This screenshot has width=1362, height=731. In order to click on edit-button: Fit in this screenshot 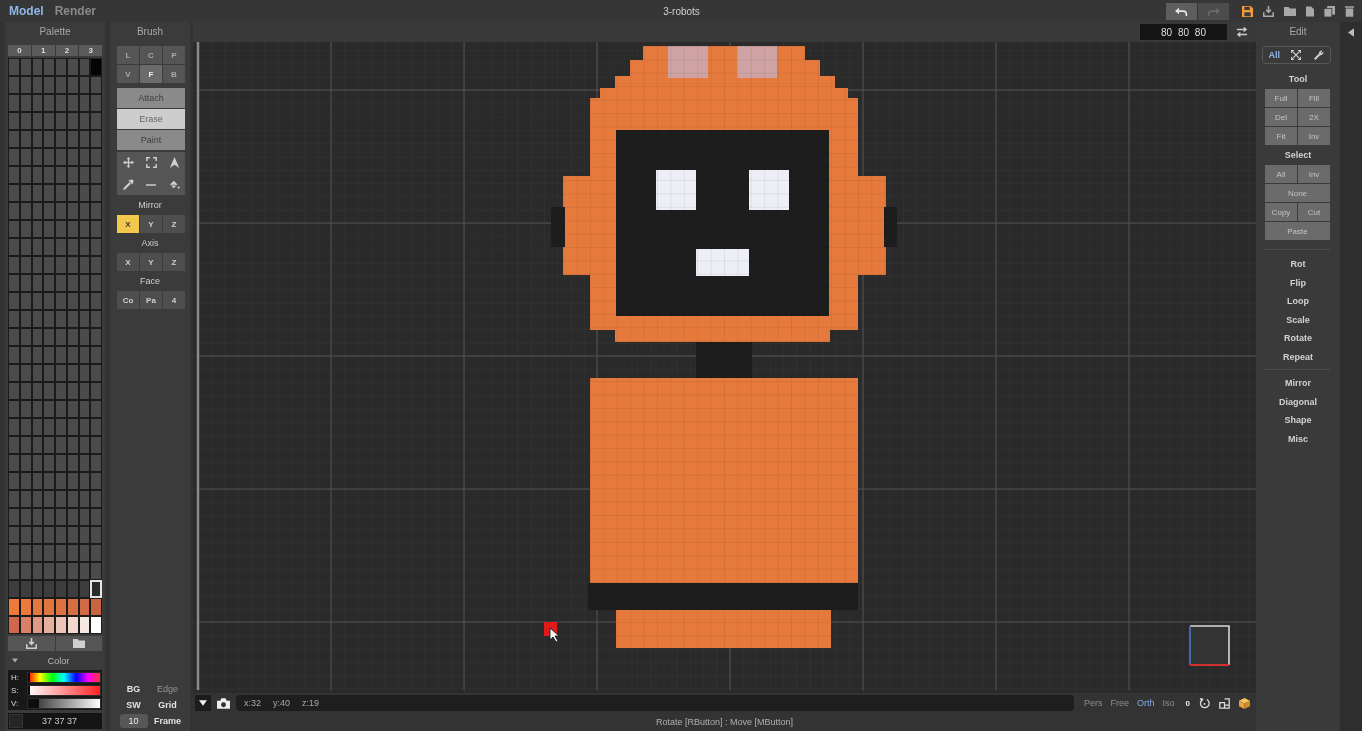, I will do `click(1281, 136)`.